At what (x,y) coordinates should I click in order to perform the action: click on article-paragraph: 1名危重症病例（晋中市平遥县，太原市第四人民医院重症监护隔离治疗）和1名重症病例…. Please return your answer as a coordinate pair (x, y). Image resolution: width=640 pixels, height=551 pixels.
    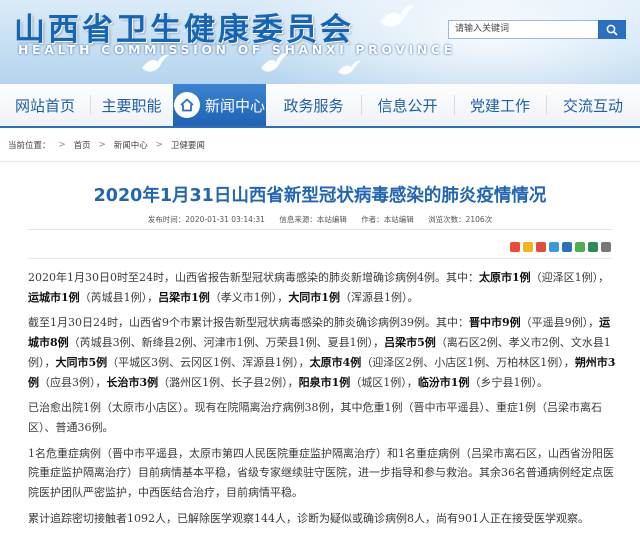
    Looking at the image, I should click on (323, 473).